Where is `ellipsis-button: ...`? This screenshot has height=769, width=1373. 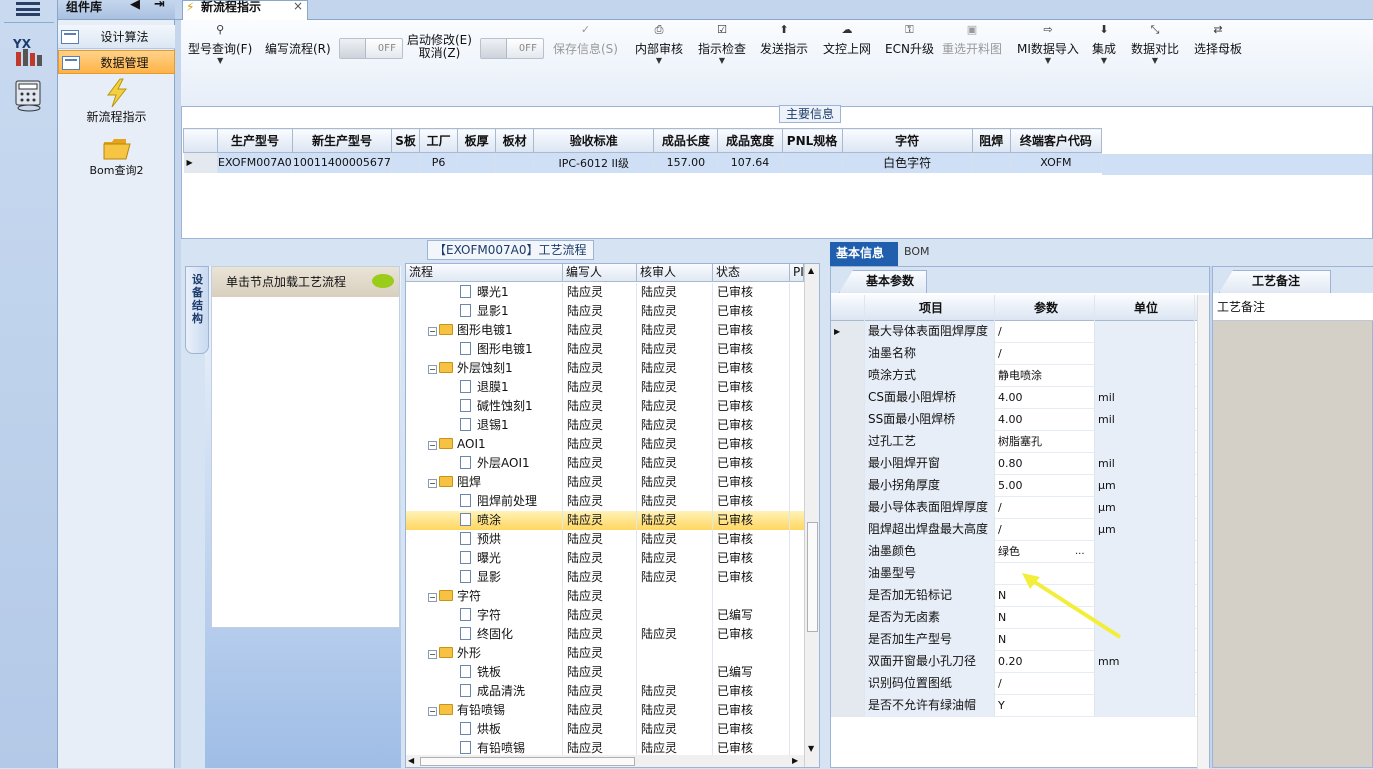 ellipsis-button: ... is located at coordinates (1080, 551).